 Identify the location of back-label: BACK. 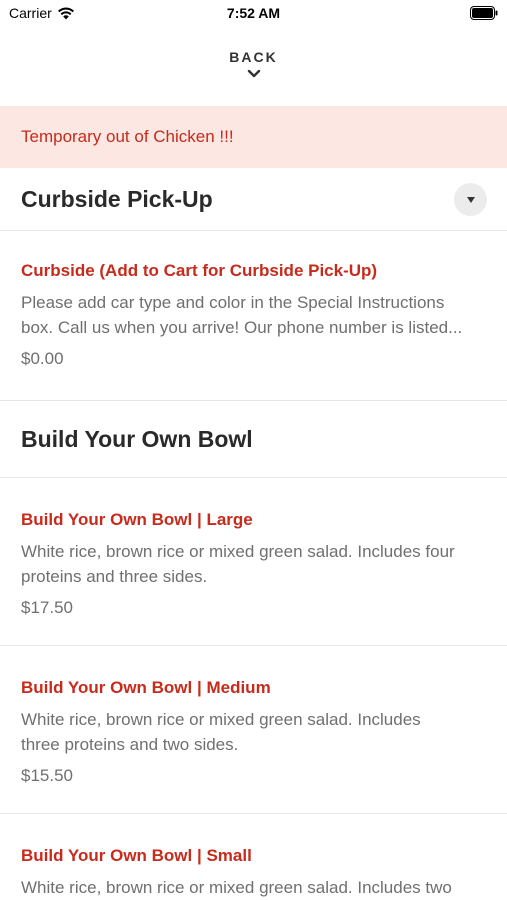
(253, 57).